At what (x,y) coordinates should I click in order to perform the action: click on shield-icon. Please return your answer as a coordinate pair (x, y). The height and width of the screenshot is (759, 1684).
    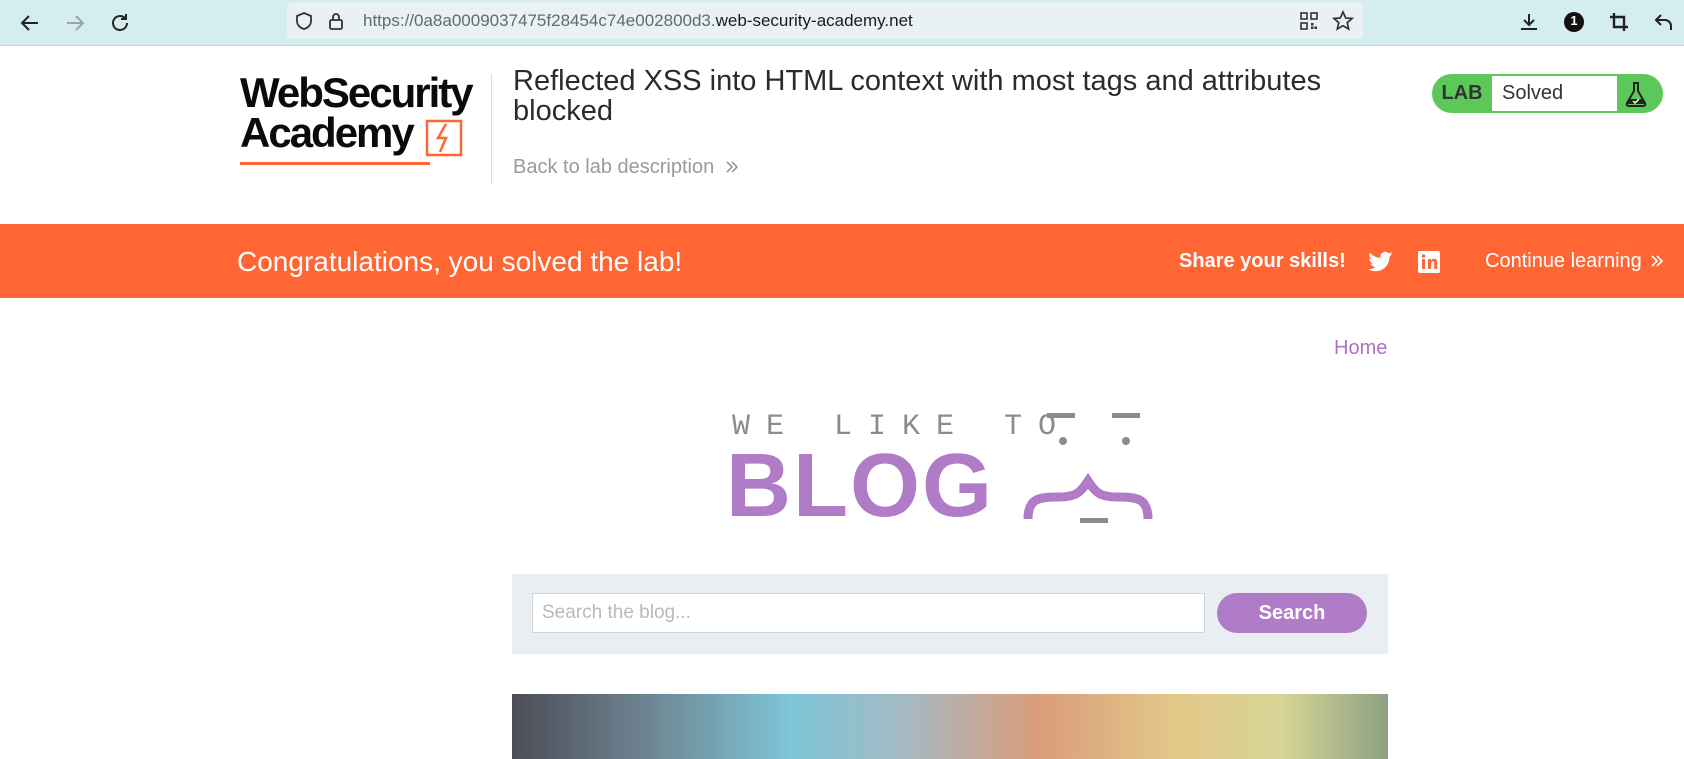
    Looking at the image, I should click on (304, 21).